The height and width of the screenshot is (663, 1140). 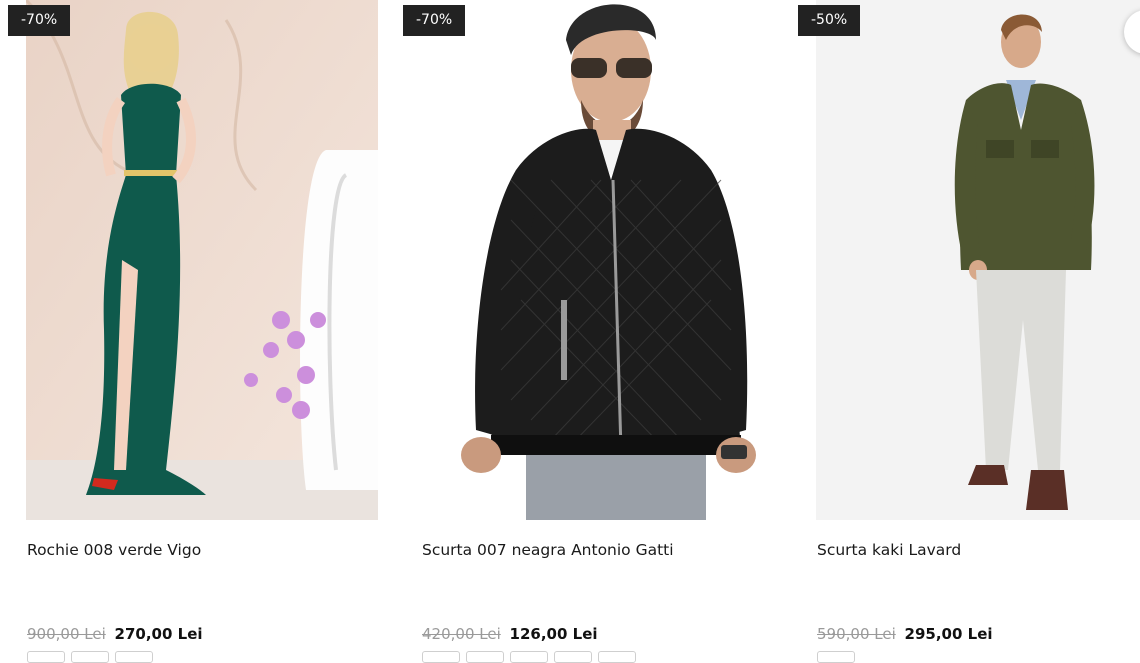 I want to click on discount-badge: -50%, so click(x=829, y=20).